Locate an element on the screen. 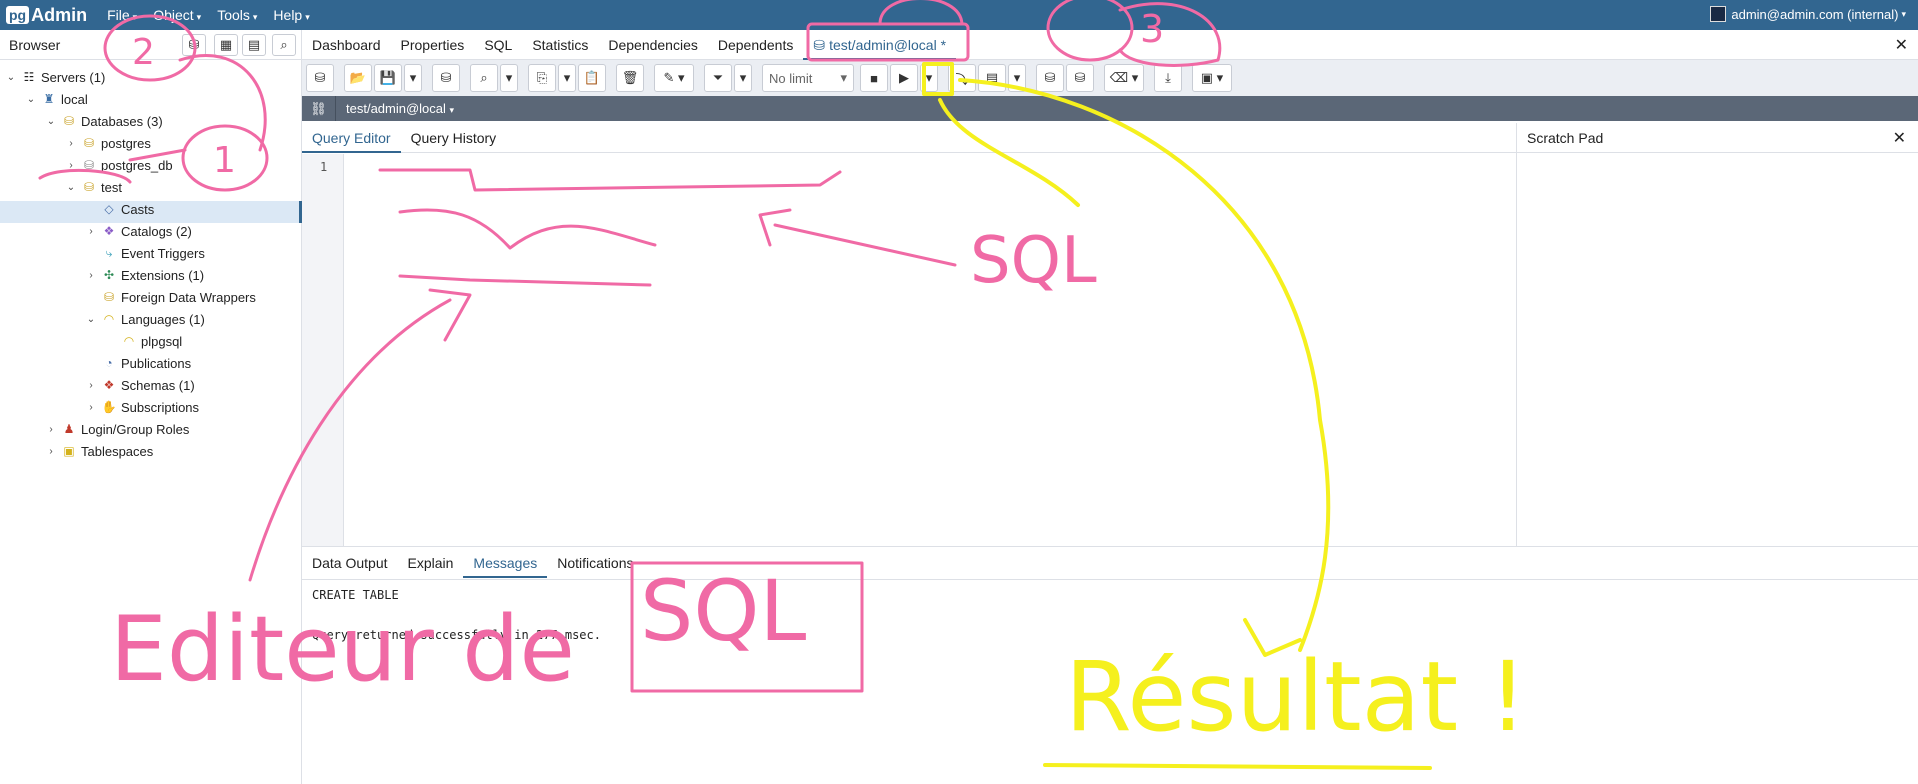 This screenshot has height=784, width=1918. tree-node-test: ⌄ ⛁ test is located at coordinates (93, 187).